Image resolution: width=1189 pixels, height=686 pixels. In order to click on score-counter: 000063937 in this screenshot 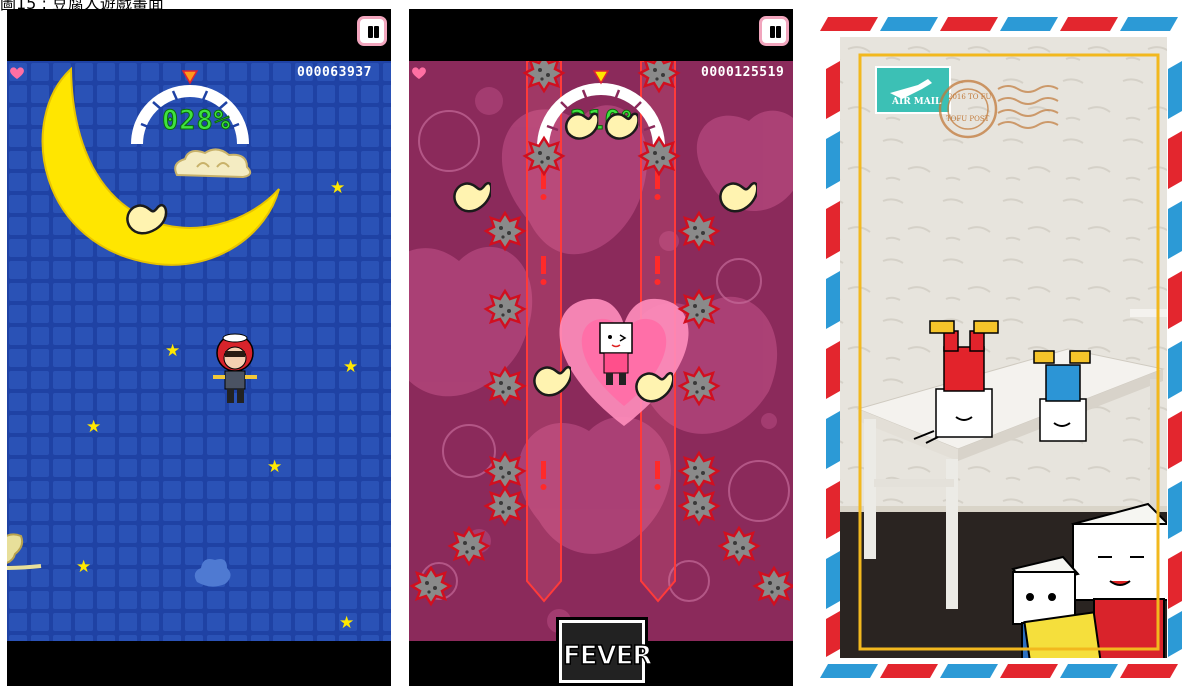, I will do `click(334, 72)`.